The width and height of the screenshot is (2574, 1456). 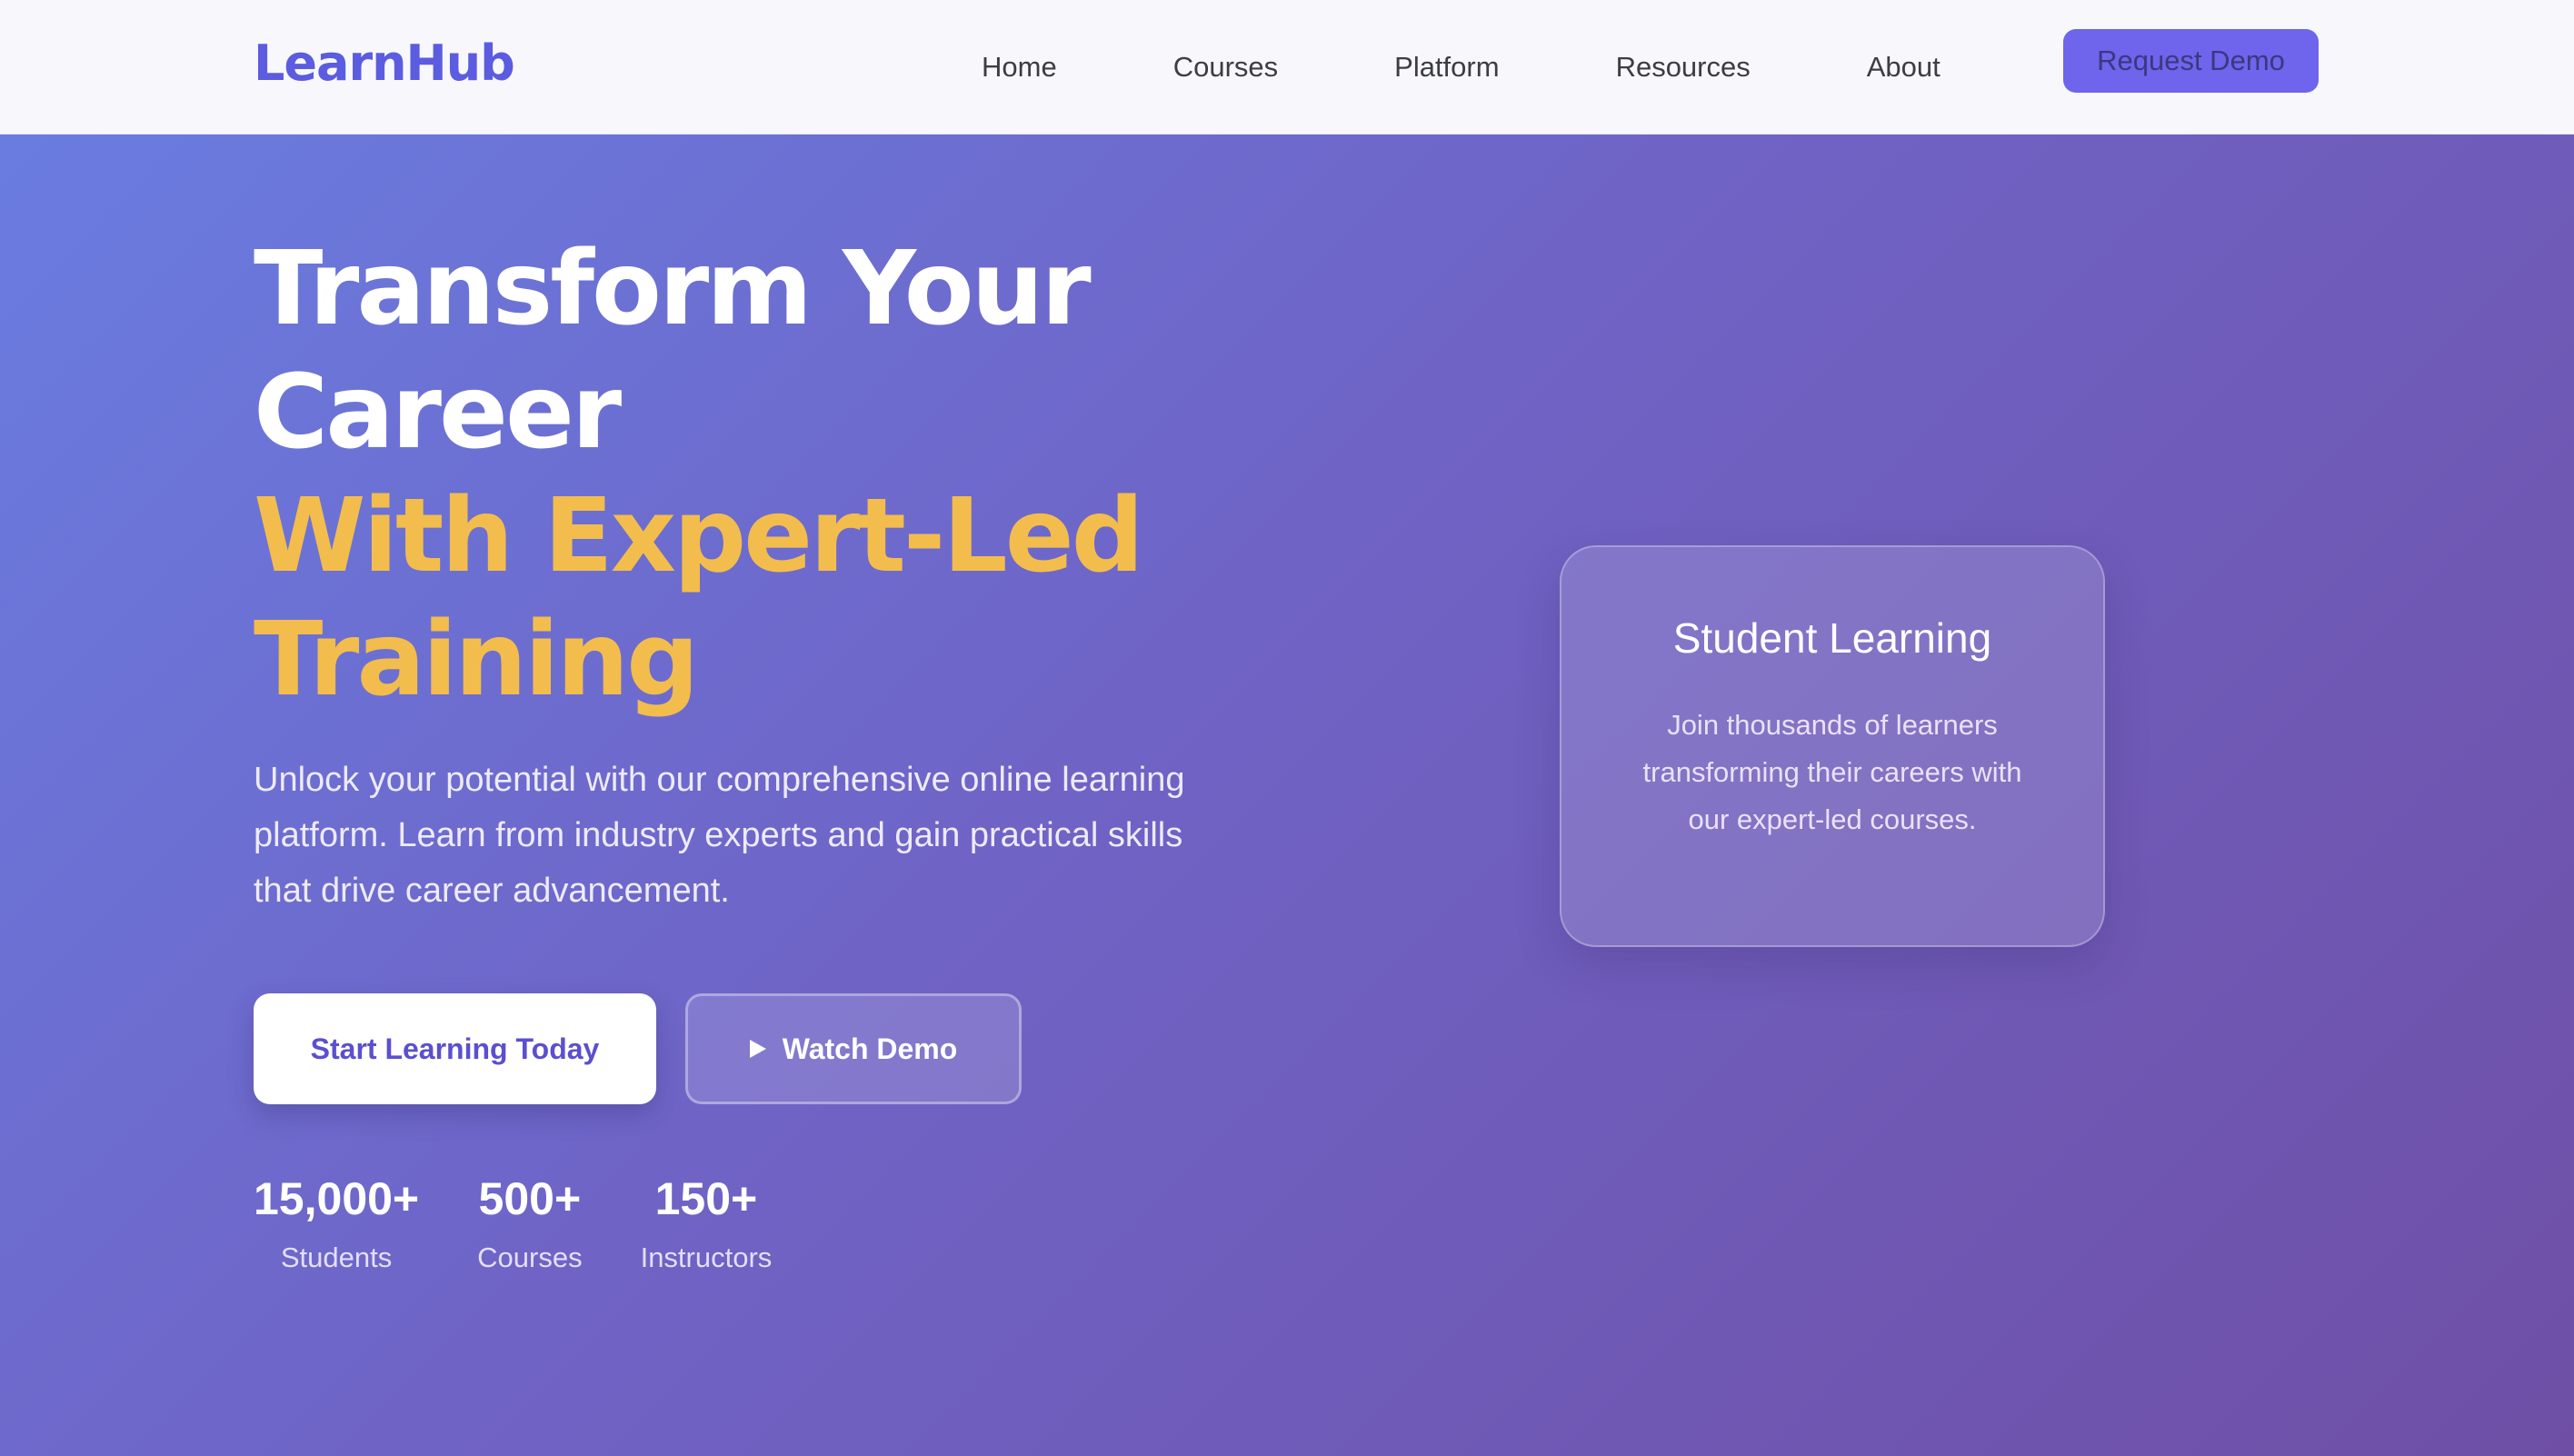 What do you see at coordinates (1683, 67) in the screenshot?
I see `nav-resources: Resources` at bounding box center [1683, 67].